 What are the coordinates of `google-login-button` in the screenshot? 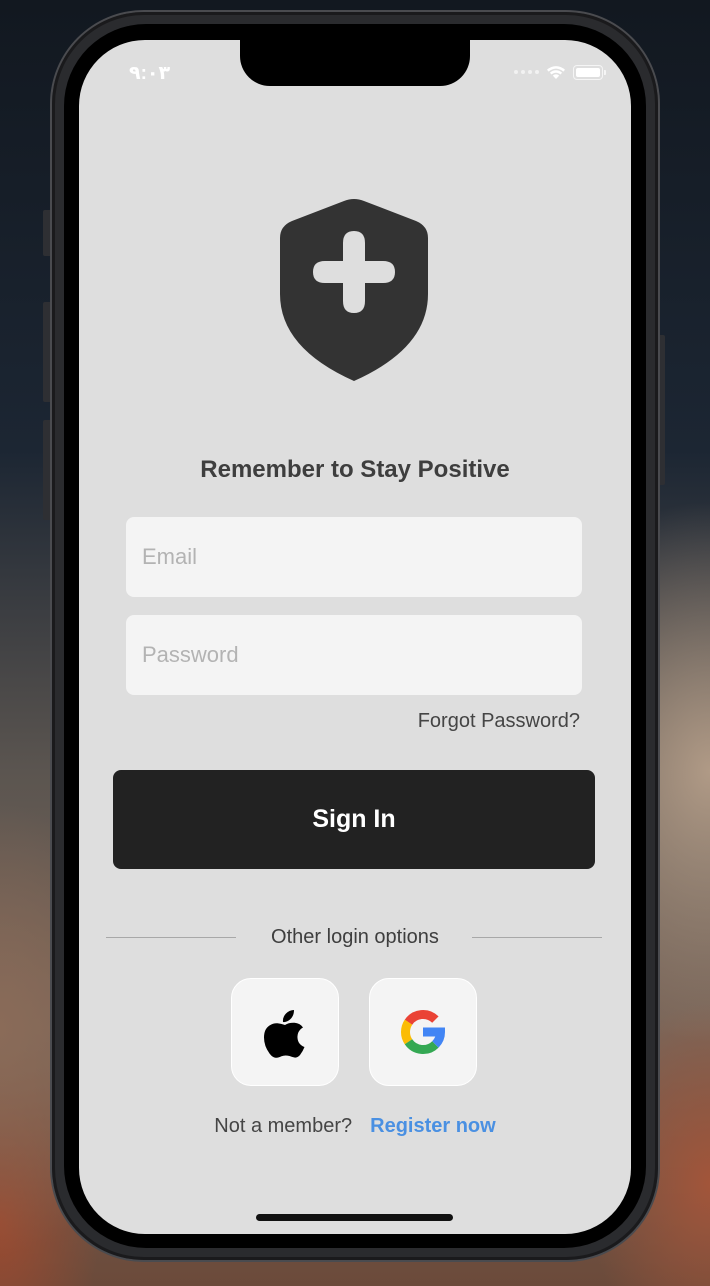 It's located at (423, 1032).